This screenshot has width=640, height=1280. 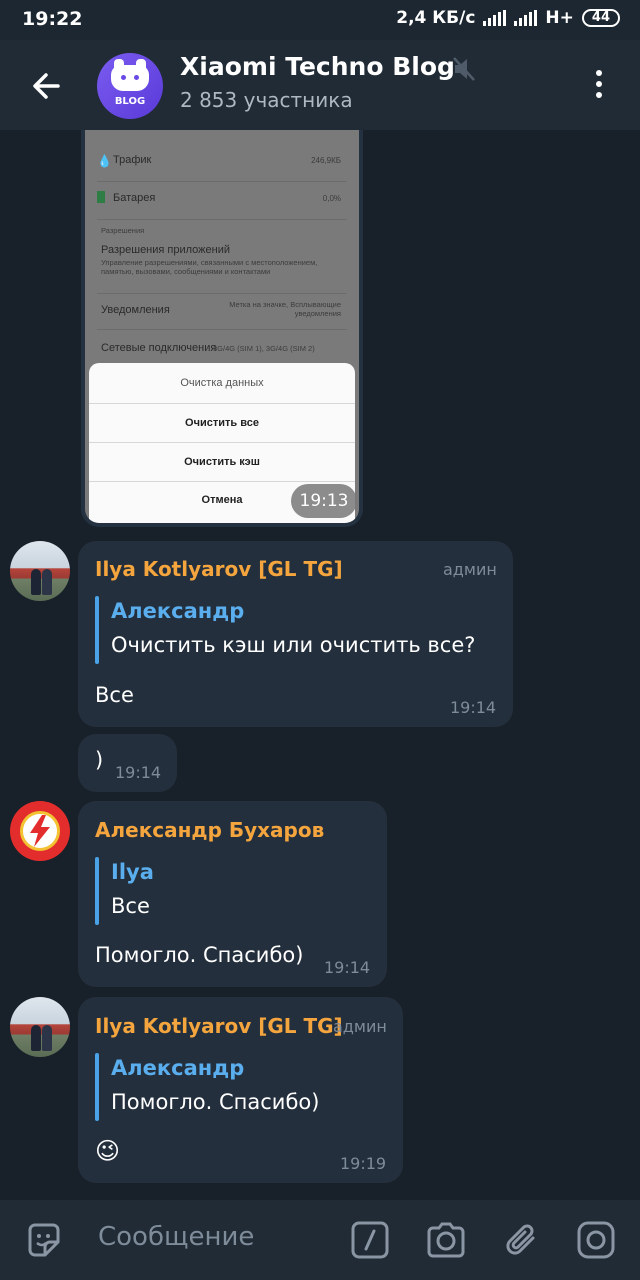 What do you see at coordinates (446, 1242) in the screenshot?
I see `camera-icon` at bounding box center [446, 1242].